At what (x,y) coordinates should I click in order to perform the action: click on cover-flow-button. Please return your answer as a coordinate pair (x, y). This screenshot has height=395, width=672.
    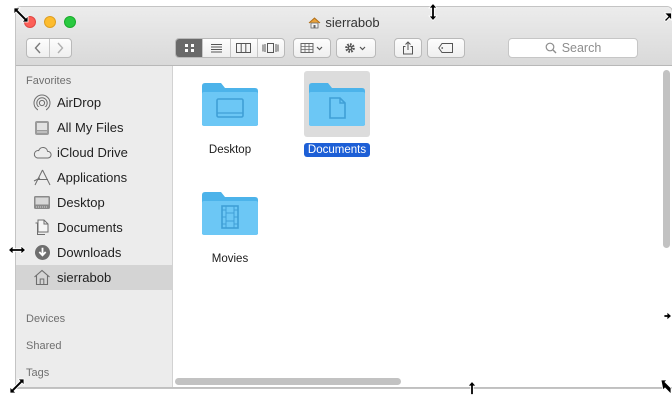
    Looking at the image, I should click on (270, 48).